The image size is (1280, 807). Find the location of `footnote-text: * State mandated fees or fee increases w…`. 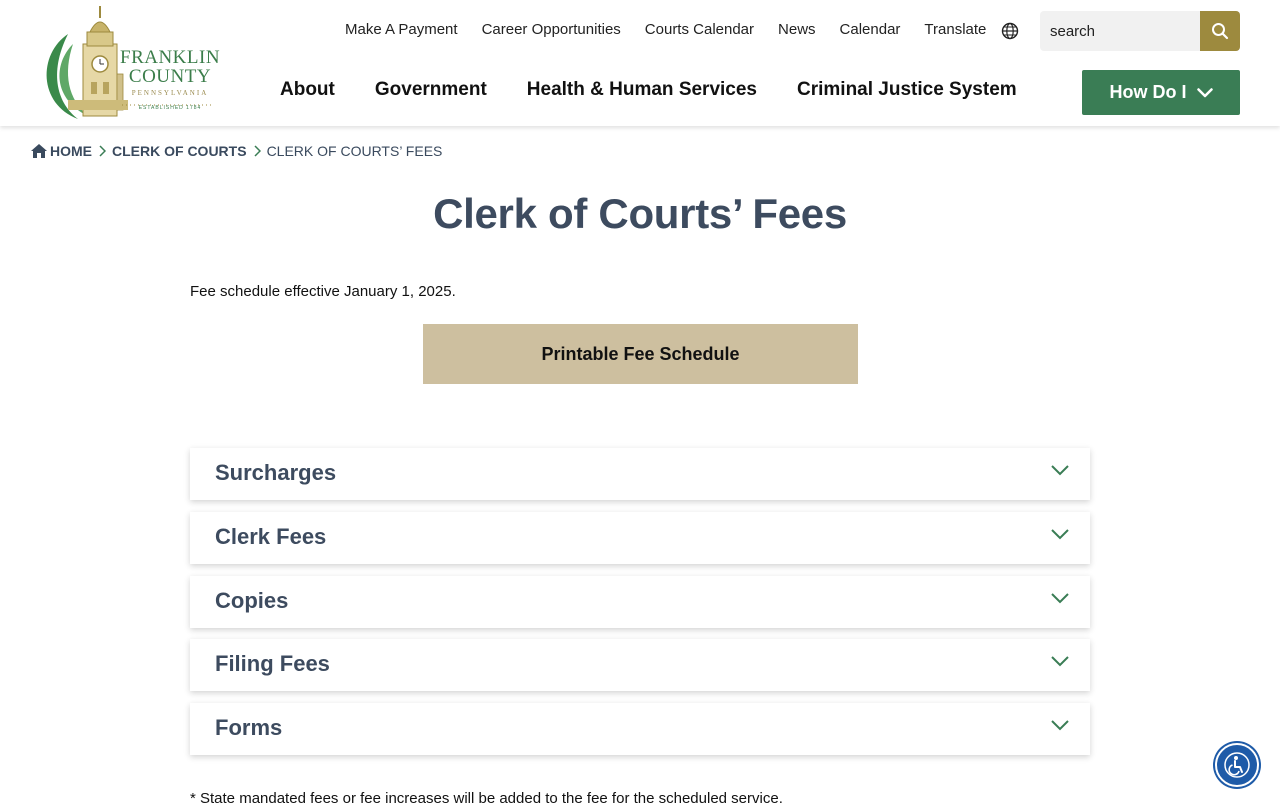

footnote-text: * State mandated fees or fee increases w… is located at coordinates (486, 798).